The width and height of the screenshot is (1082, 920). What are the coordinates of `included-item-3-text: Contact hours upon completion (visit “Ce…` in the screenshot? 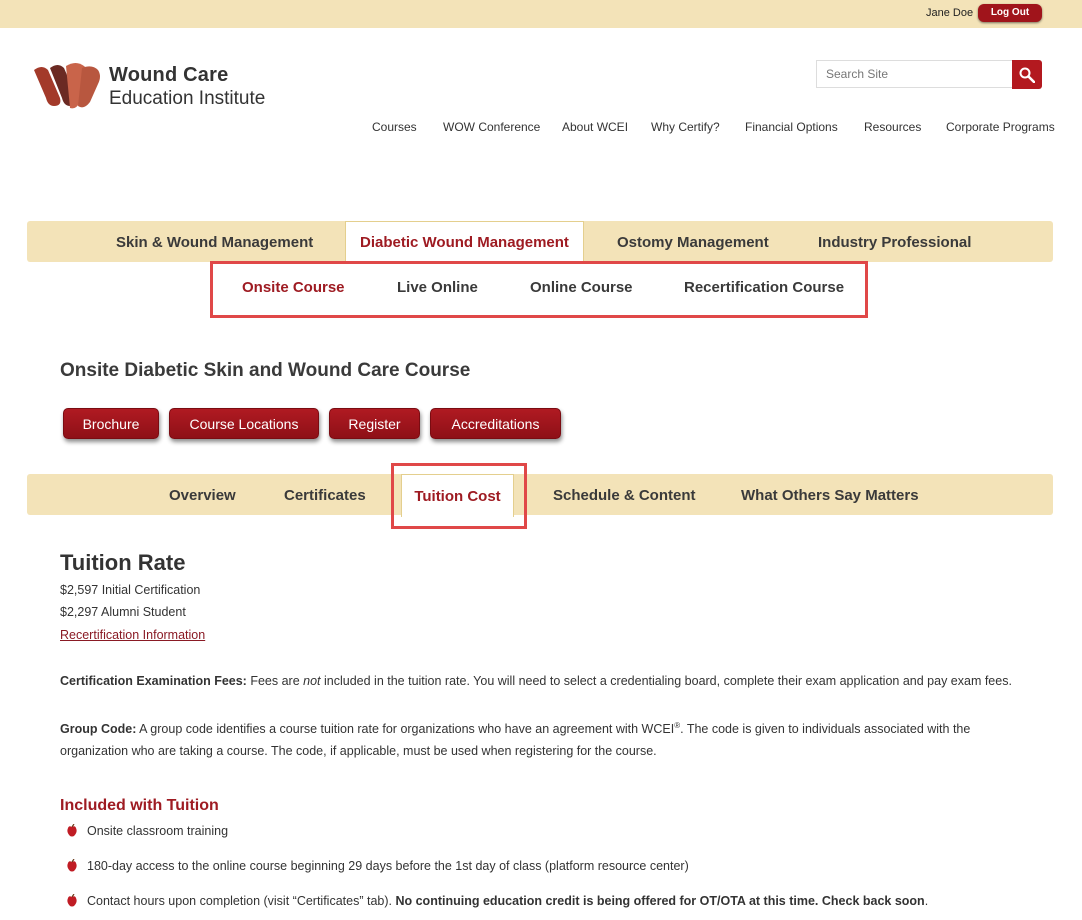 It's located at (241, 901).